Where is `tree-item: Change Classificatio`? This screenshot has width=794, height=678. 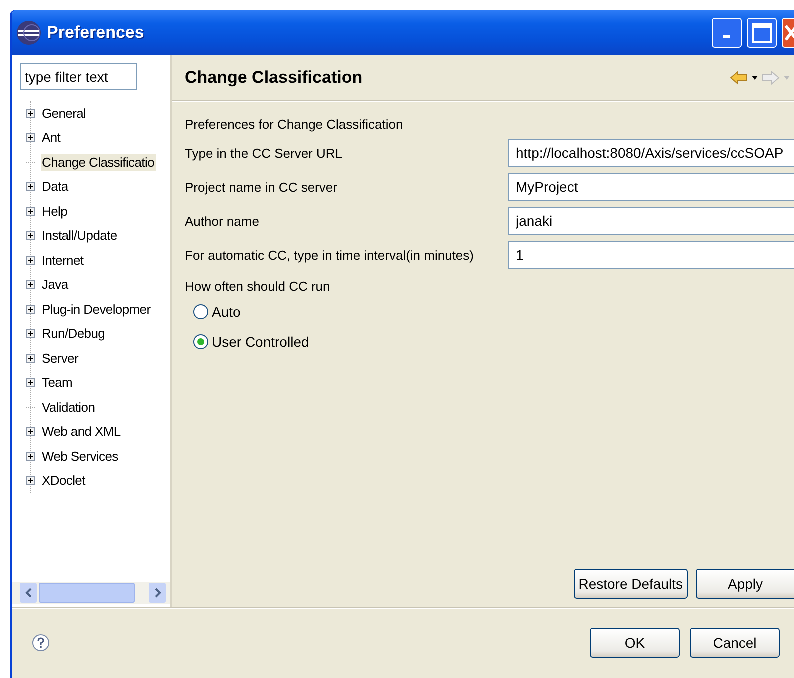
tree-item: Change Classificatio is located at coordinates (98, 162).